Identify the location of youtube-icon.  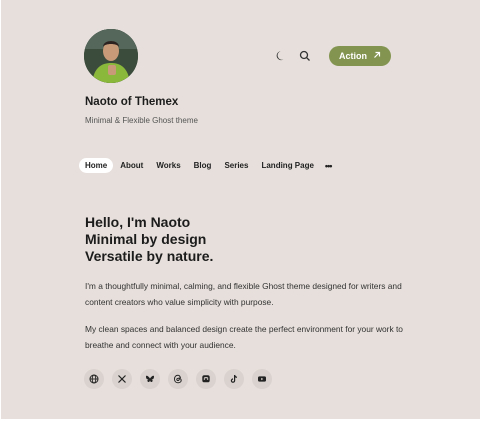
(262, 379).